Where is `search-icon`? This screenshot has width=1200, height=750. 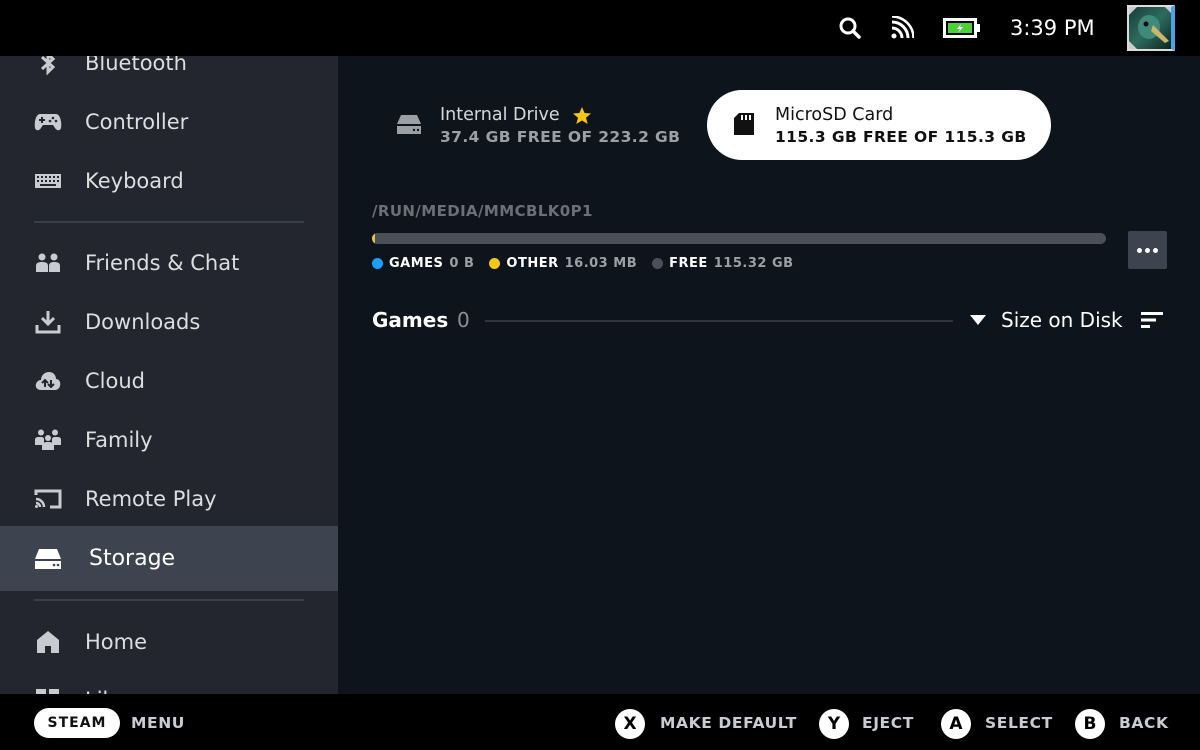
search-icon is located at coordinates (850, 28).